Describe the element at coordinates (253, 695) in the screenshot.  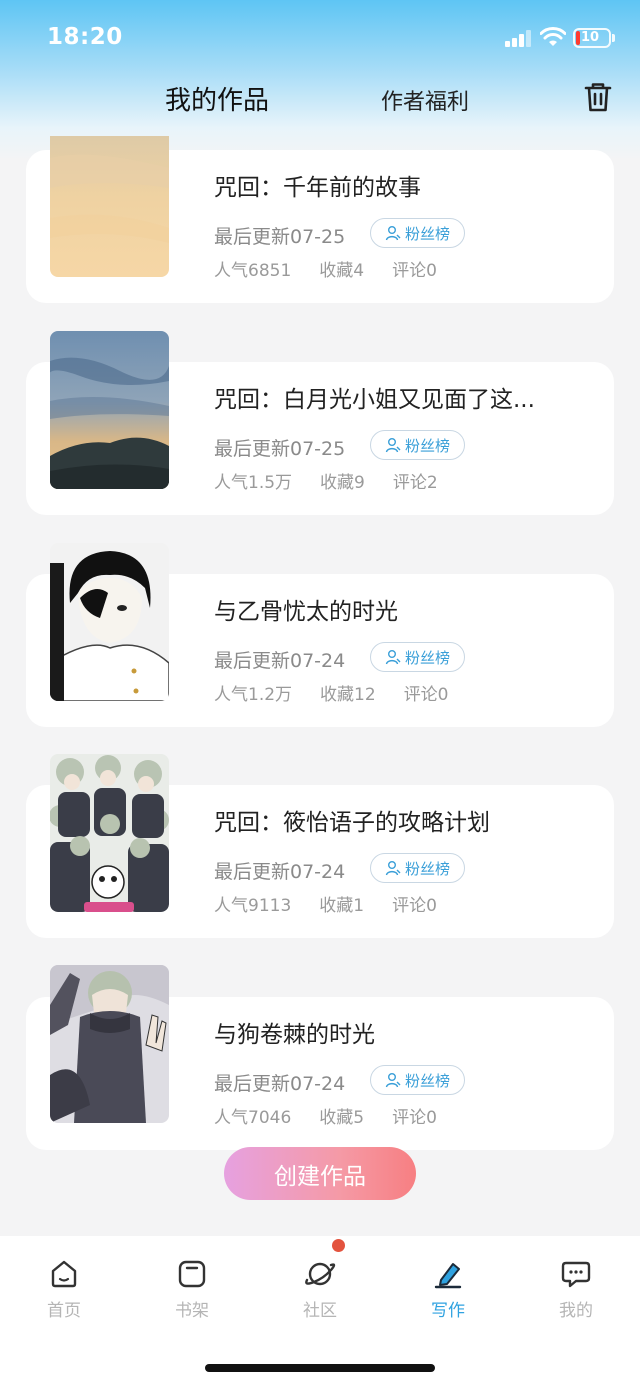
I see `work-popularity: 人气1.2万` at that location.